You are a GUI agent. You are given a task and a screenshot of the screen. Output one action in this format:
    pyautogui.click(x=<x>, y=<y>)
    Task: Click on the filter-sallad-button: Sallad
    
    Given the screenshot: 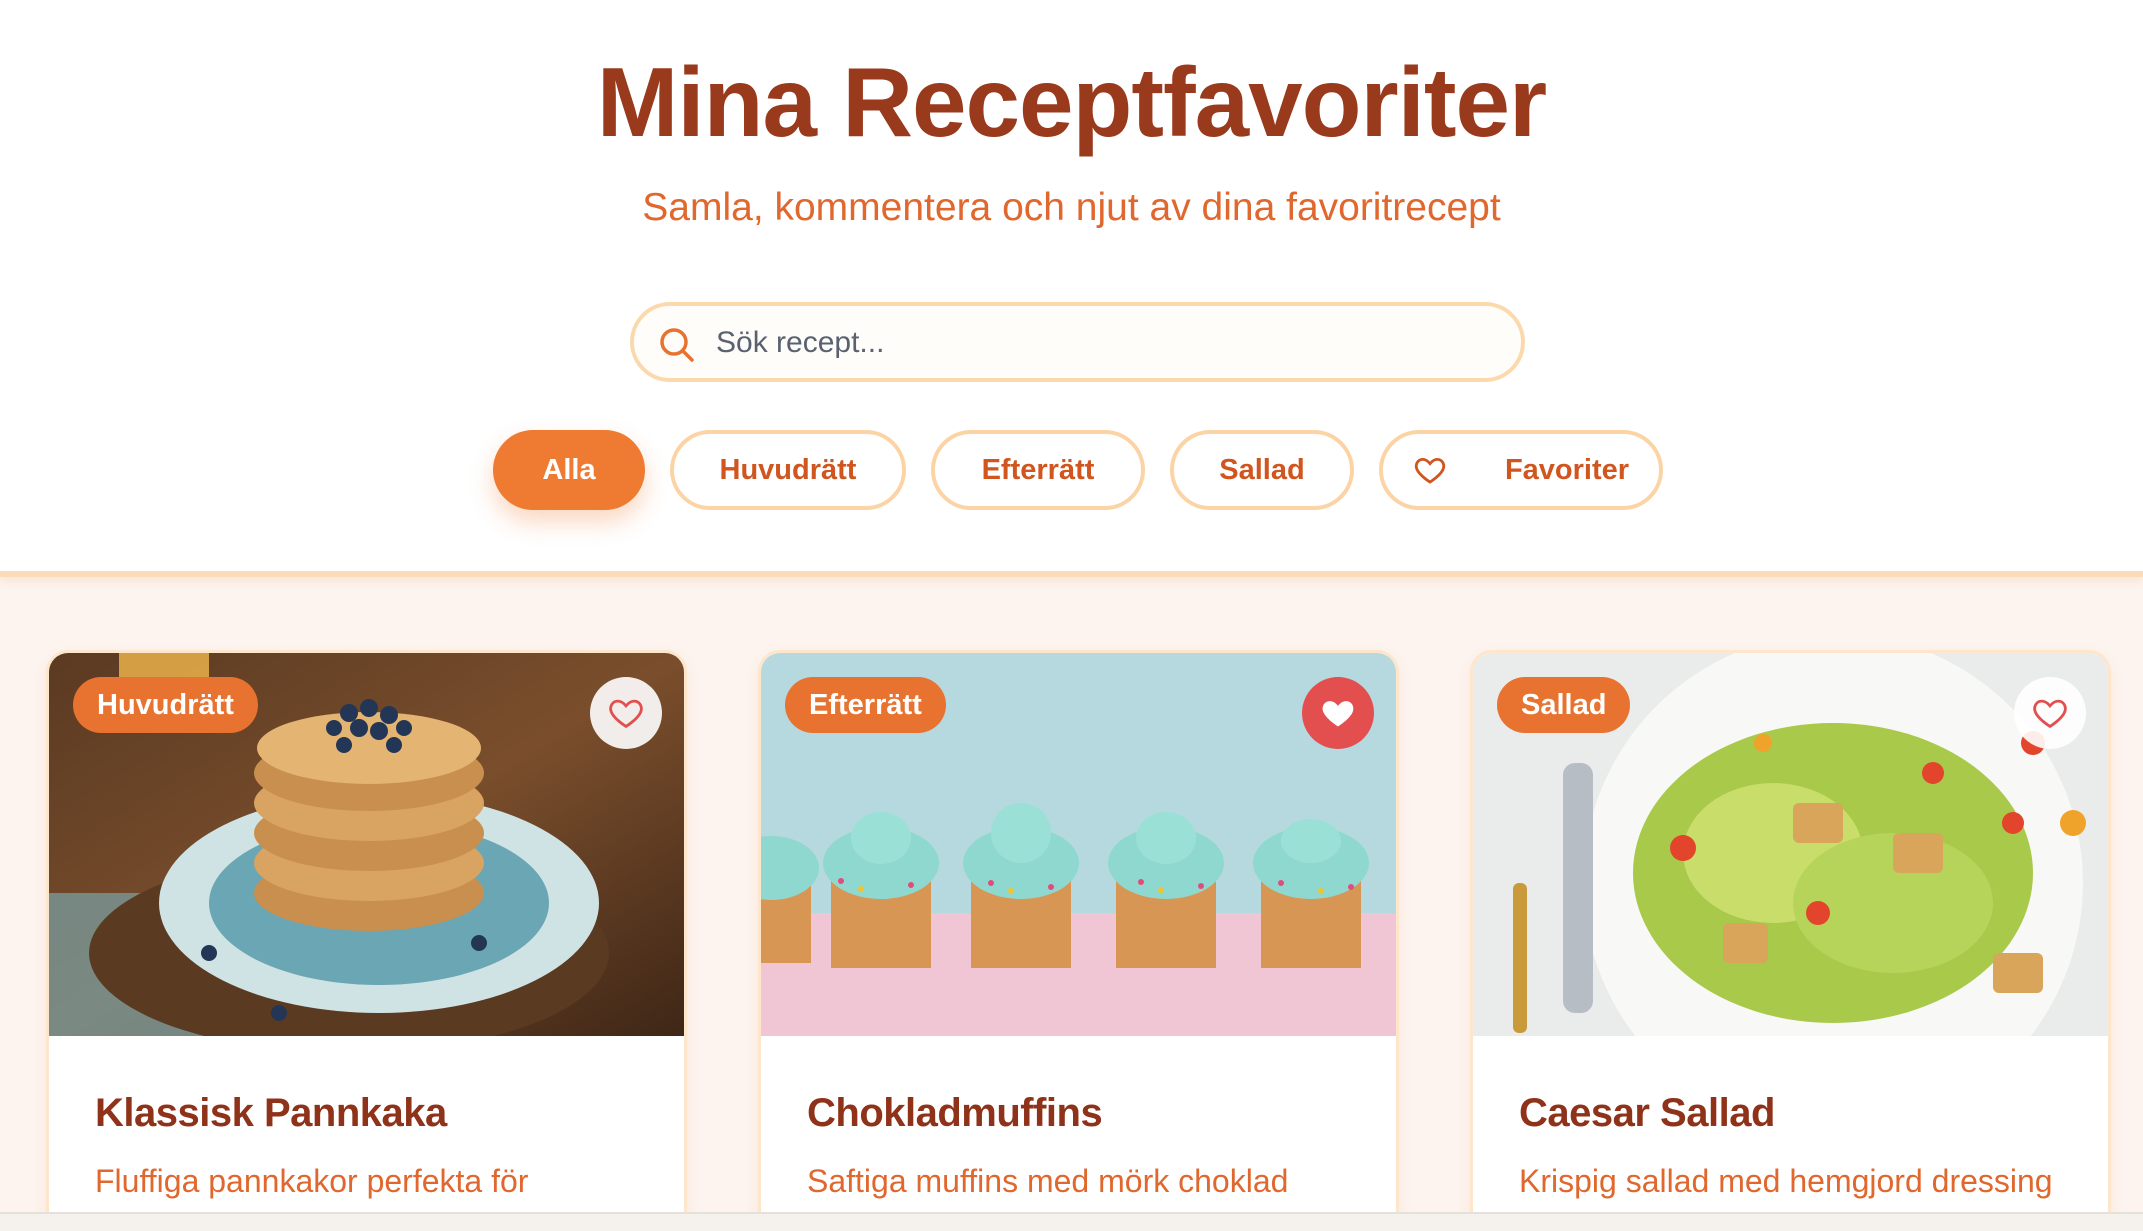 What is the action you would take?
    pyautogui.click(x=1262, y=470)
    